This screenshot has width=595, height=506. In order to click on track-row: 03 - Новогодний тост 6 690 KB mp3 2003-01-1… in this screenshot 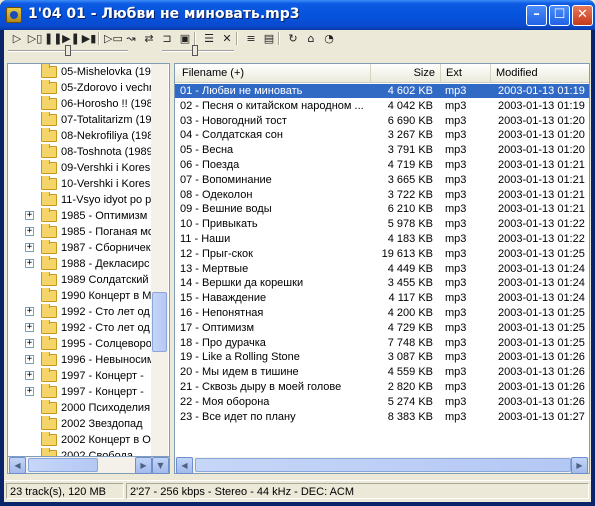, I will do `click(382, 121)`.